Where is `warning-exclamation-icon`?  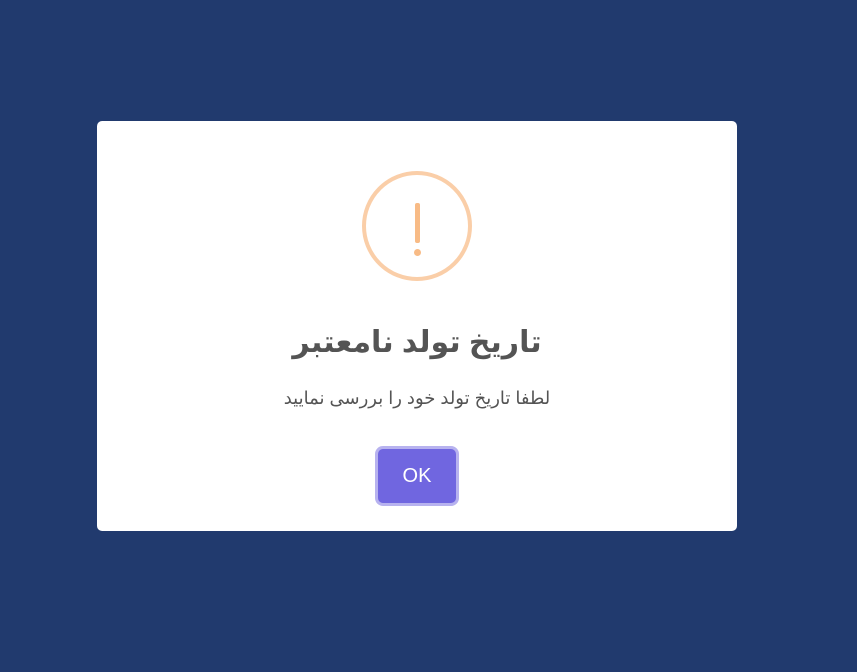 warning-exclamation-icon is located at coordinates (417, 226).